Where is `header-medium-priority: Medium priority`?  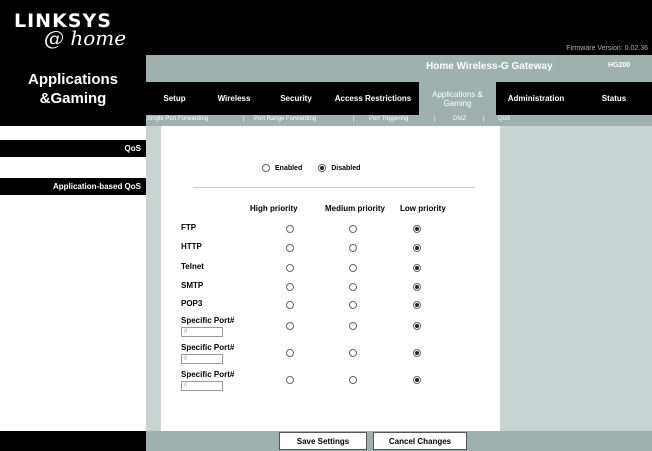
header-medium-priority: Medium priority is located at coordinates (355, 208).